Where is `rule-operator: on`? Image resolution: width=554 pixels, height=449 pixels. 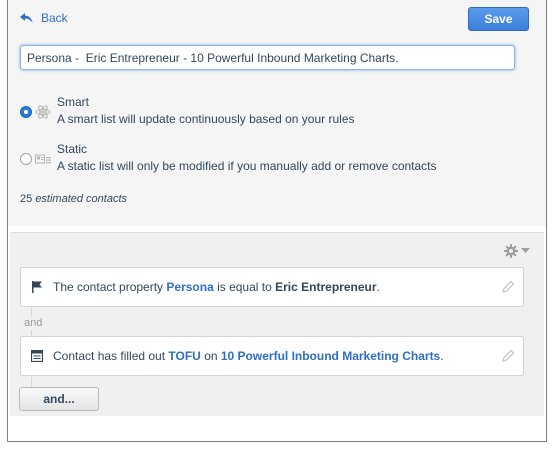 rule-operator: on is located at coordinates (210, 356).